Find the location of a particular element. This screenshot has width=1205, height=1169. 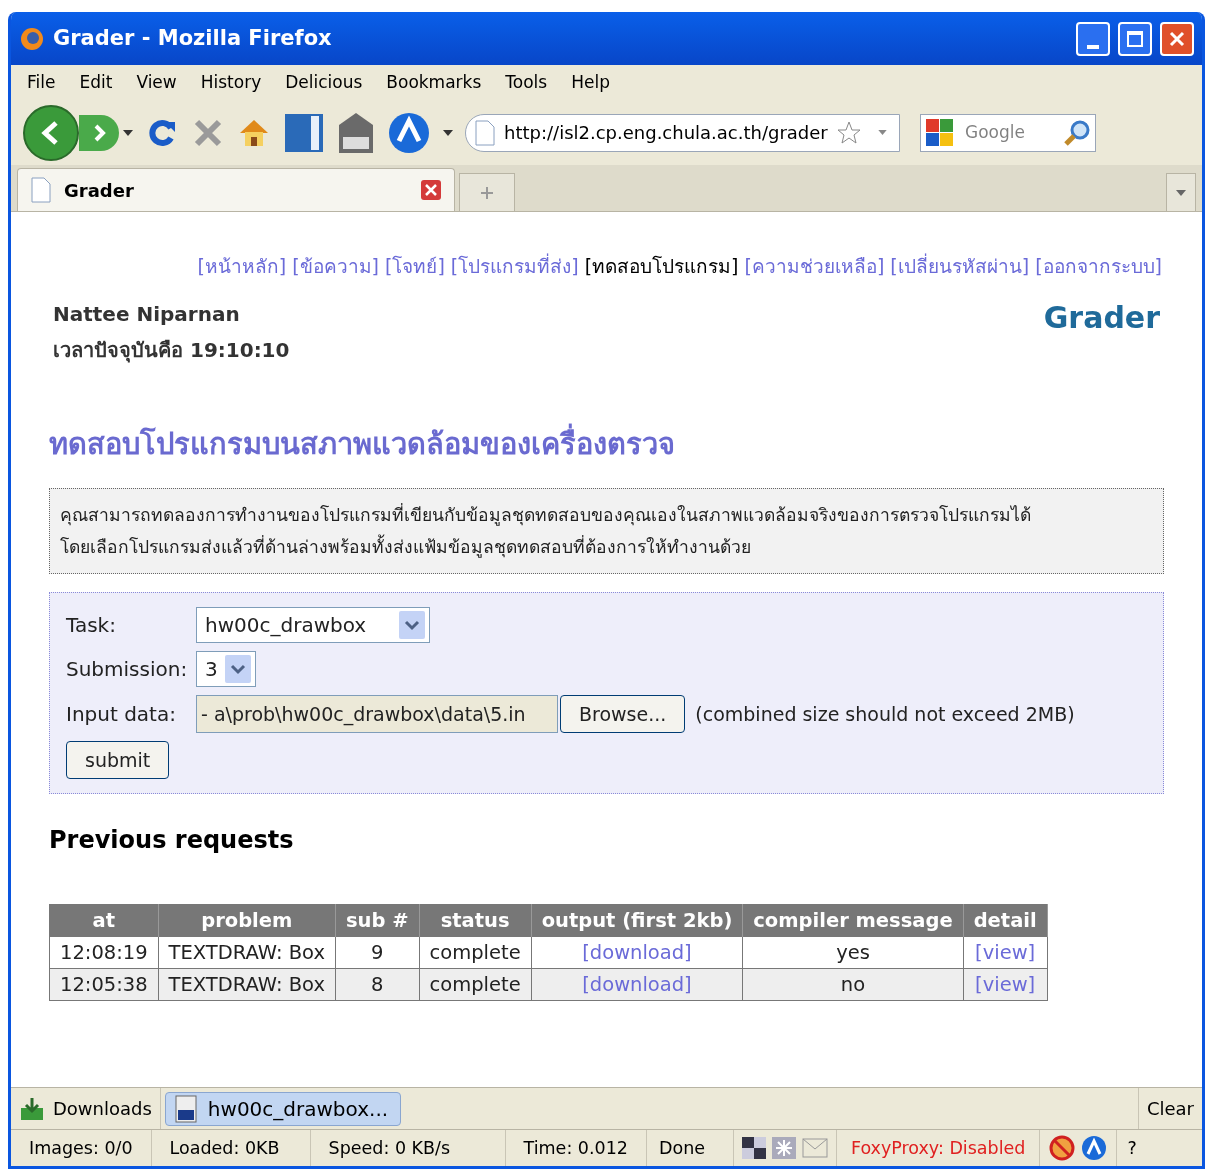

menu-item: Delicious is located at coordinates (324, 82).